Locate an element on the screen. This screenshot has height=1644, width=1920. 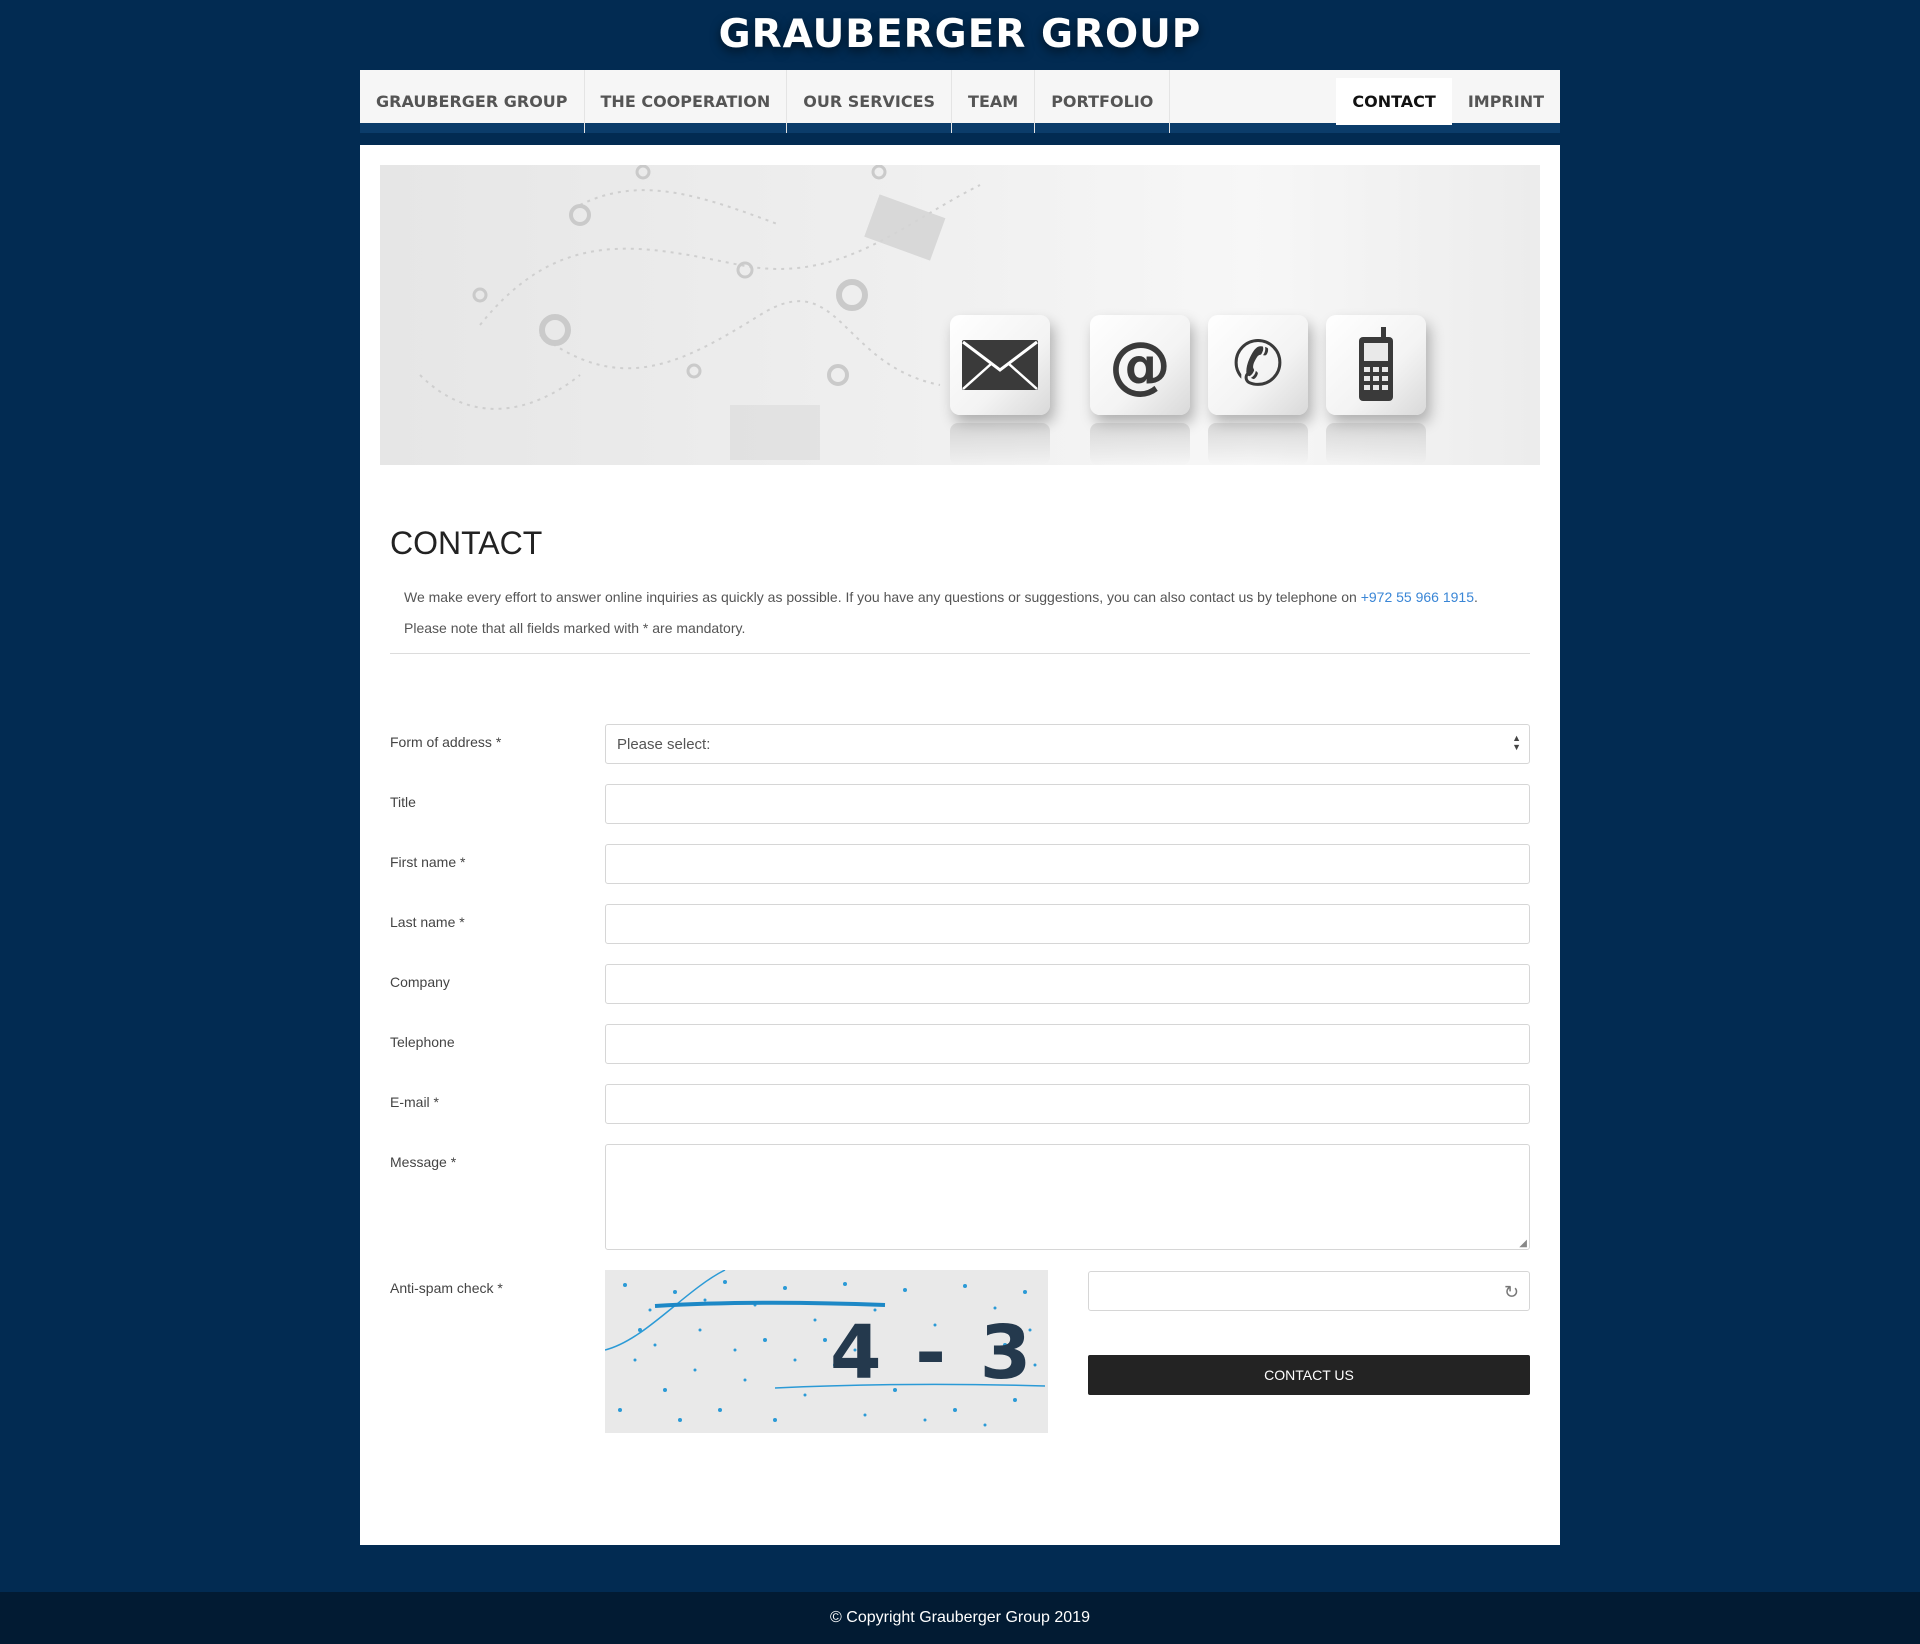
logo-bar: GRAUBERGER GROUP is located at coordinates (960, 35).